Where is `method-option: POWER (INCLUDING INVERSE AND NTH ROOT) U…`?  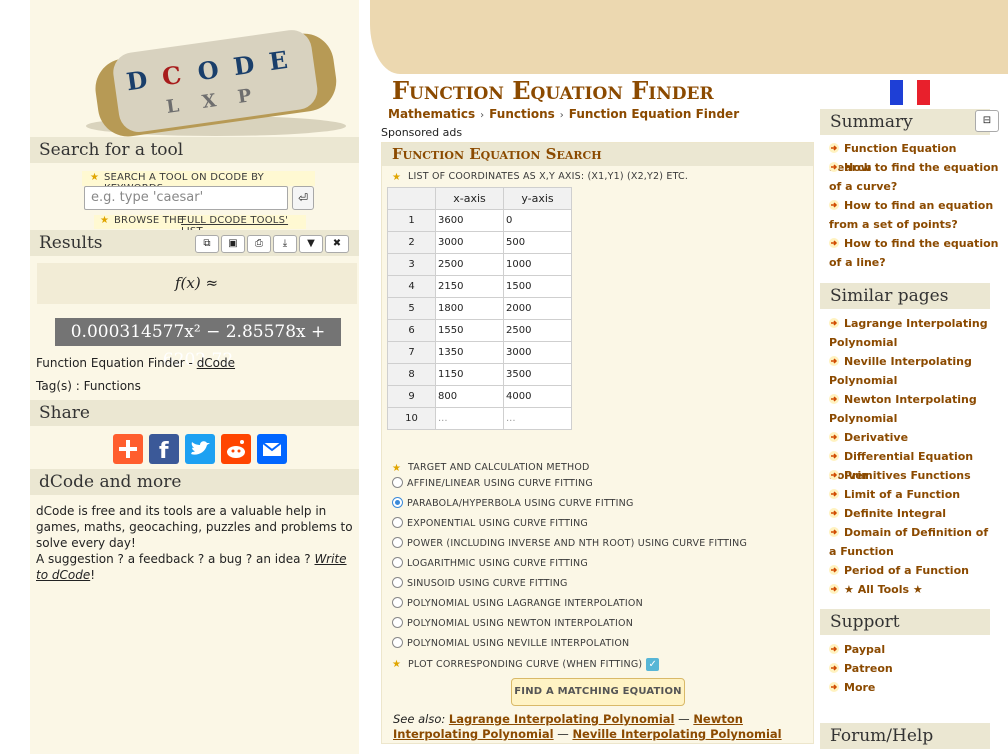
method-option: POWER (INCLUDING INVERSE AND NTH ROOT) U… is located at coordinates (569, 544).